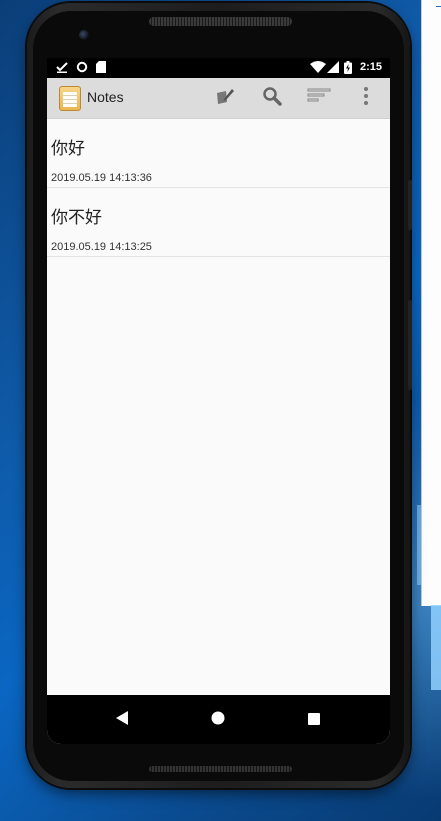  Describe the element at coordinates (101, 69) in the screenshot. I see `sd-card-icon` at that location.